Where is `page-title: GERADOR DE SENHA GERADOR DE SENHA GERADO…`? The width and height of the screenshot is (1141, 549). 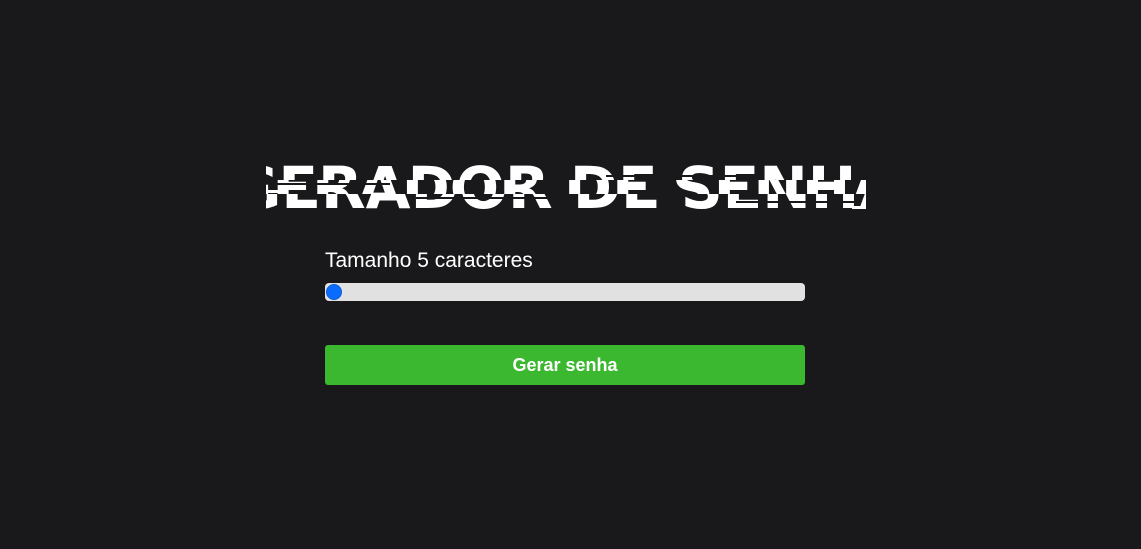
page-title: GERADOR DE SENHA GERADOR DE SENHA GERADO… is located at coordinates (566, 187).